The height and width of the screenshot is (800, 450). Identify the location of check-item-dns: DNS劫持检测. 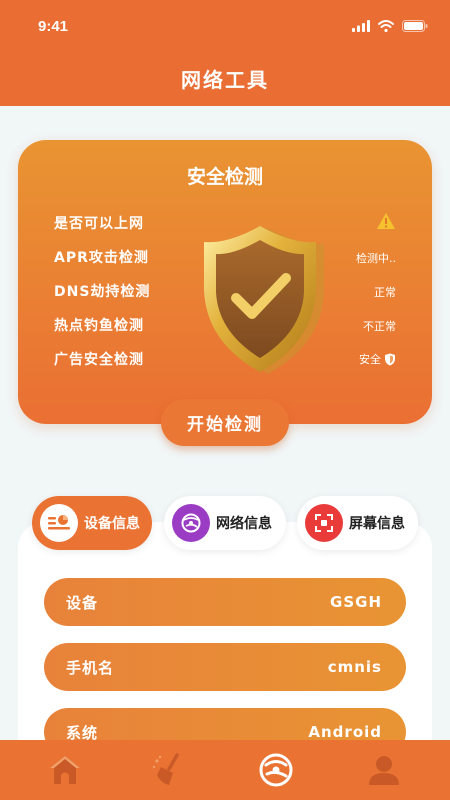
(102, 292).